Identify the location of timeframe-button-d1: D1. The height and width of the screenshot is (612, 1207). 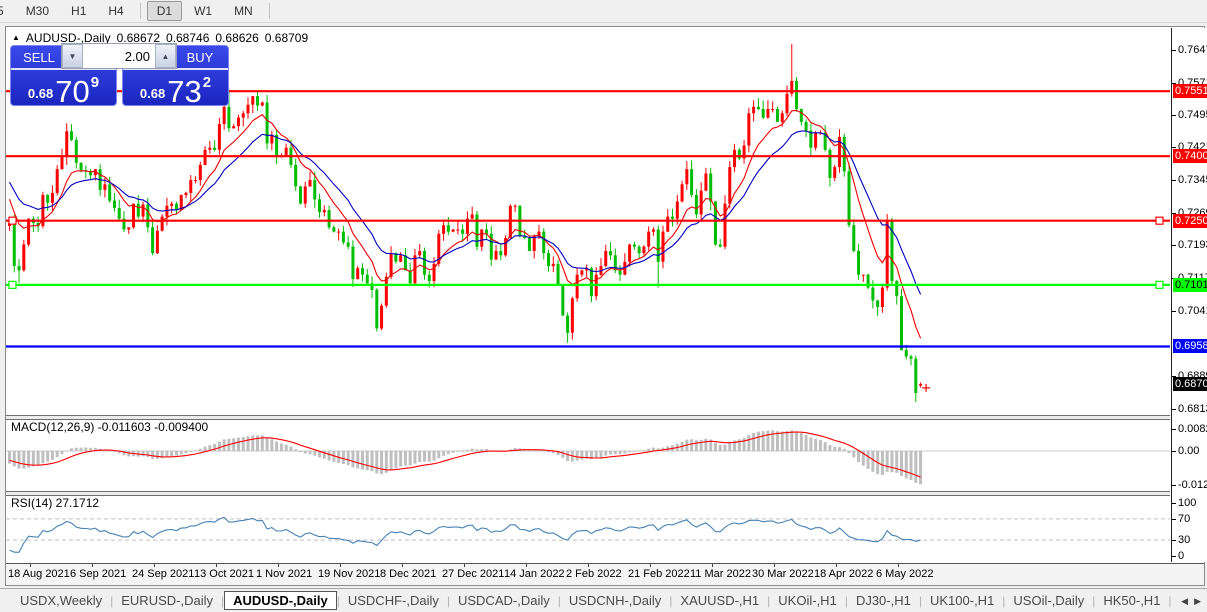
(164, 11).